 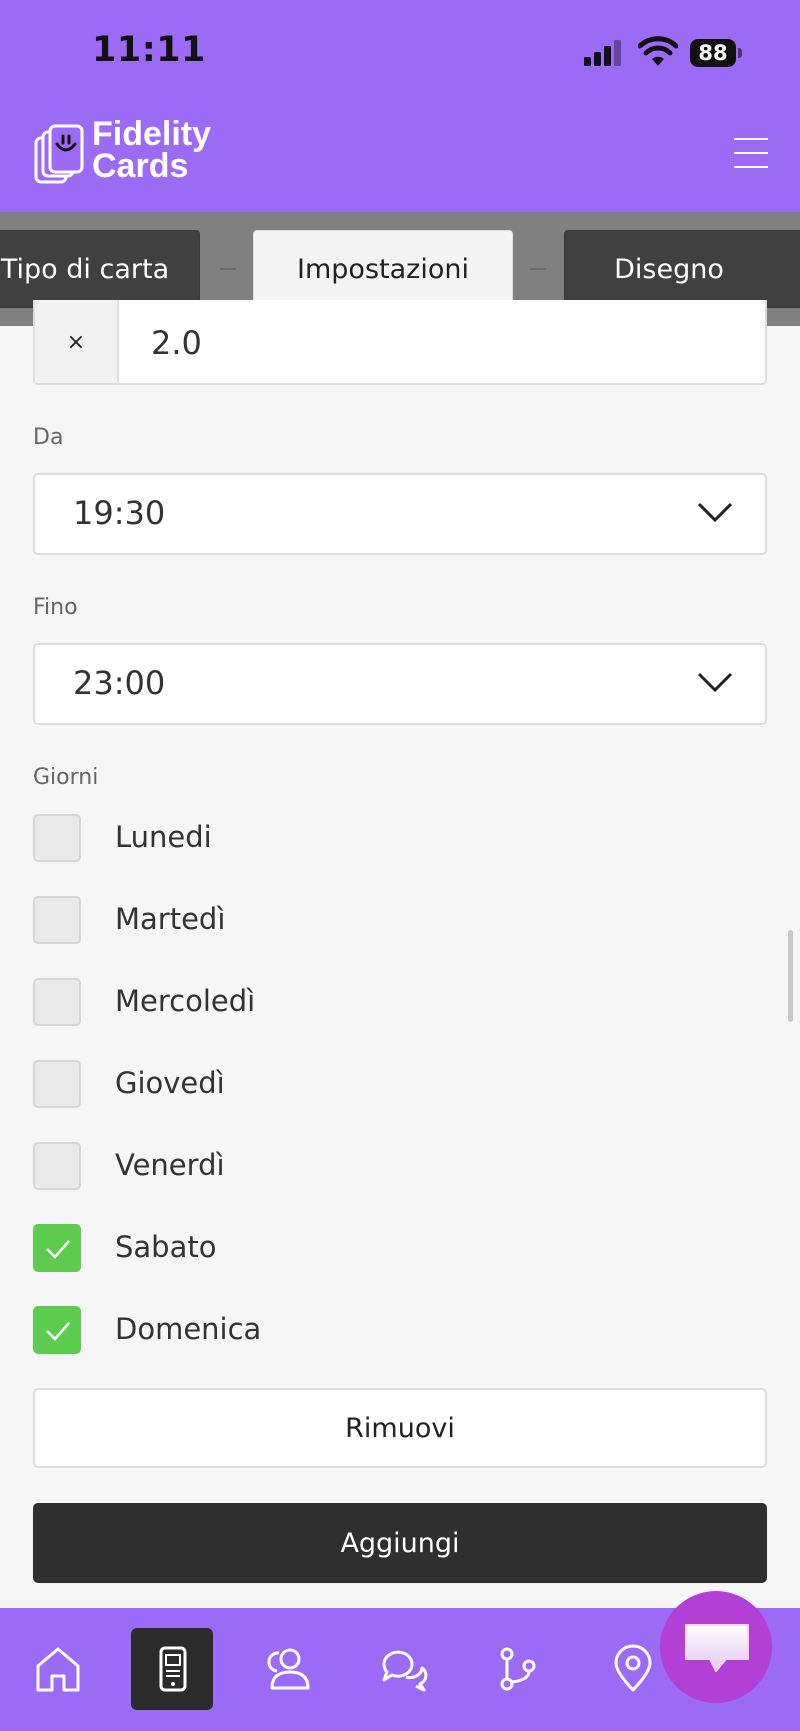 I want to click on checkbox-sabato, so click(x=57, y=1248).